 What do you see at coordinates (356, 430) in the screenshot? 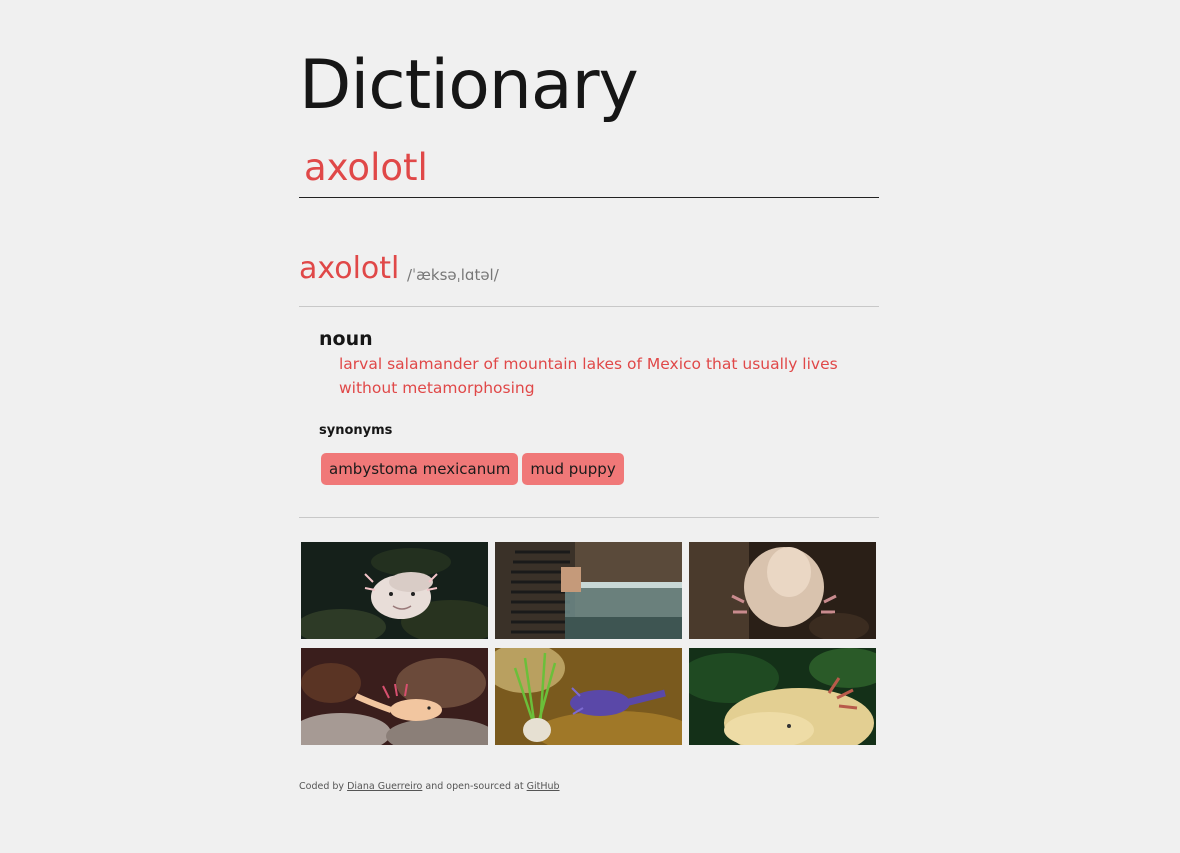
I see `synonyms-label: synonyms` at bounding box center [356, 430].